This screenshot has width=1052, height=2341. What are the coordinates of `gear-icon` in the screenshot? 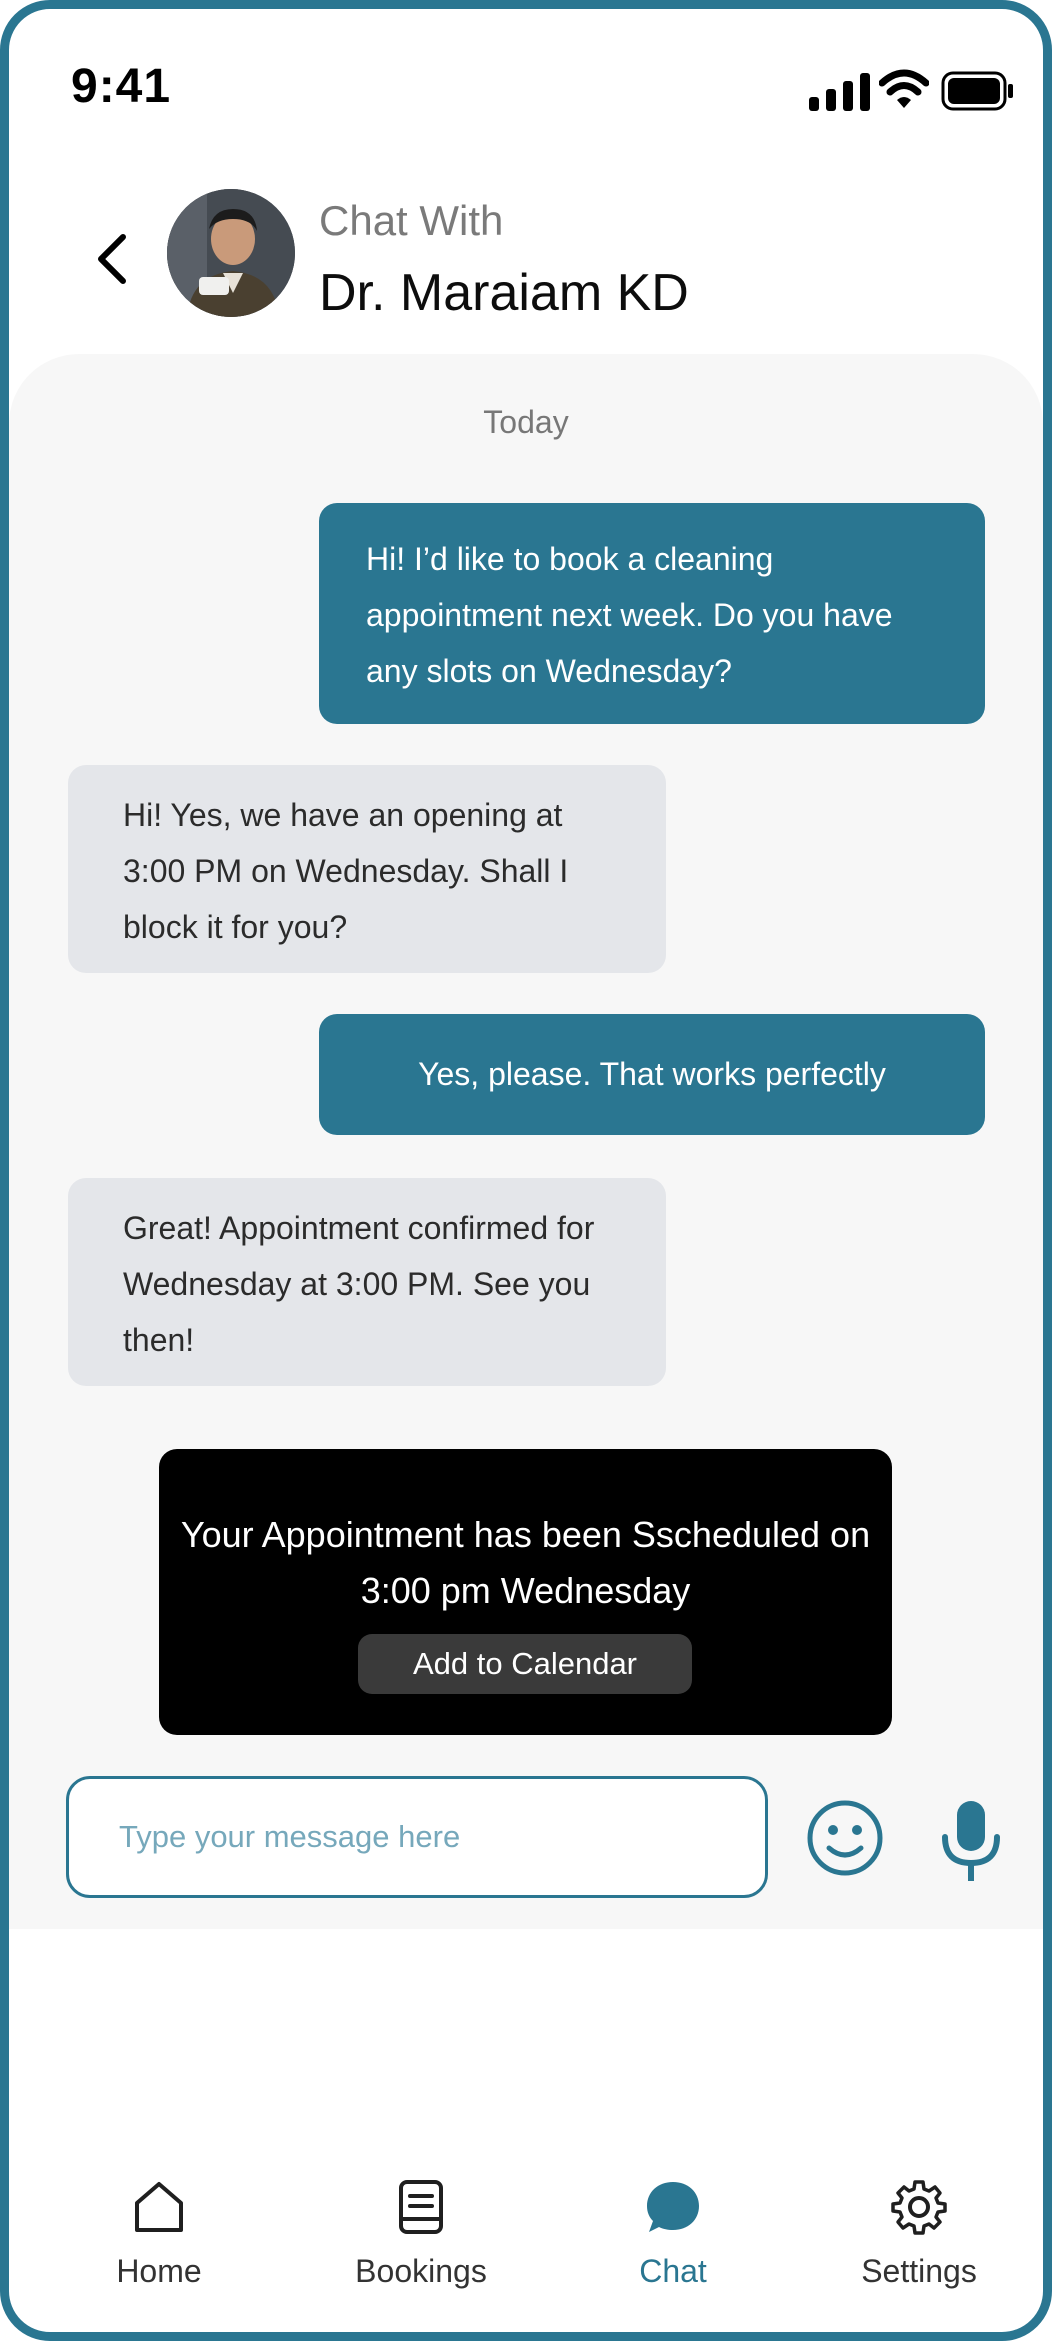 It's located at (919, 2207).